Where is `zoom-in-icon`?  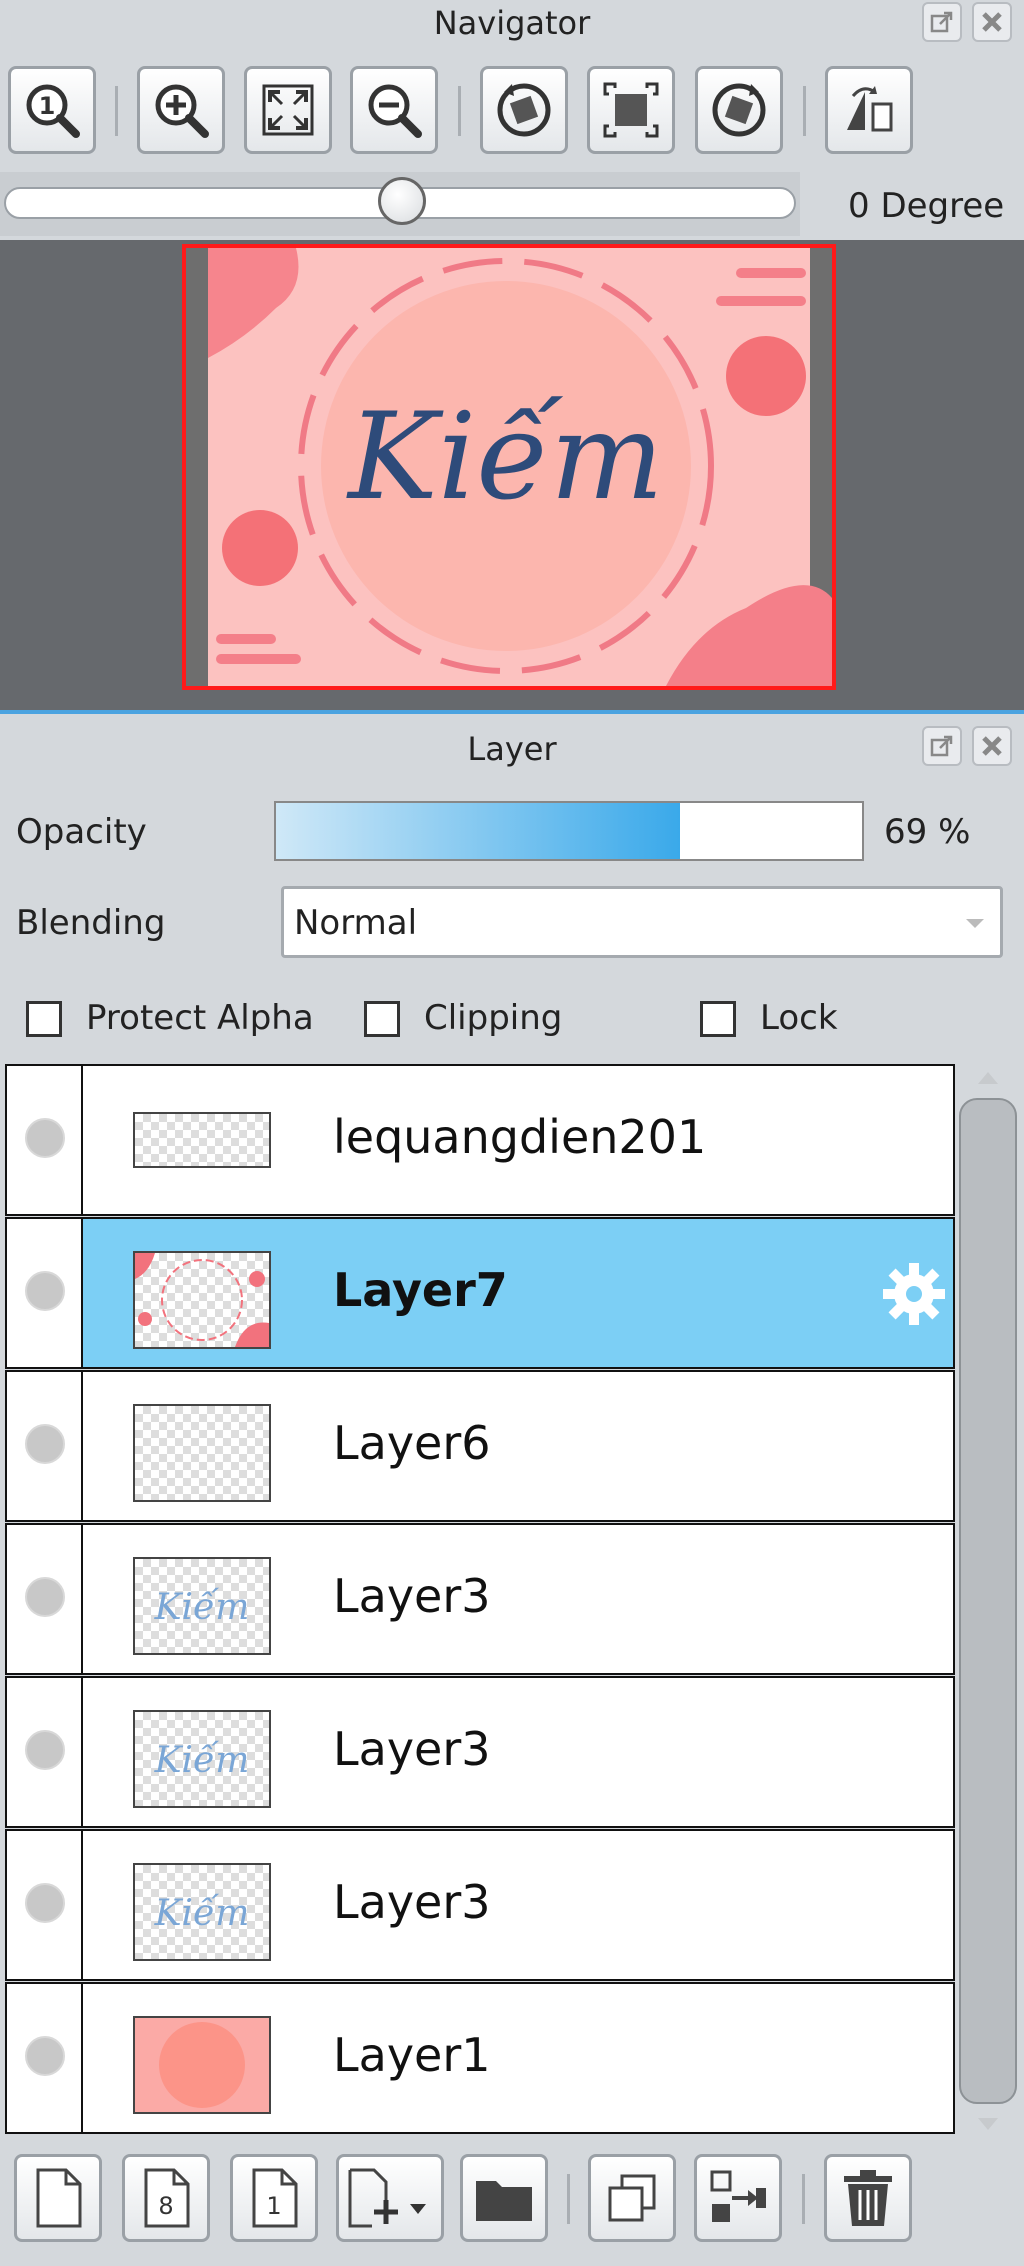 zoom-in-icon is located at coordinates (182, 111).